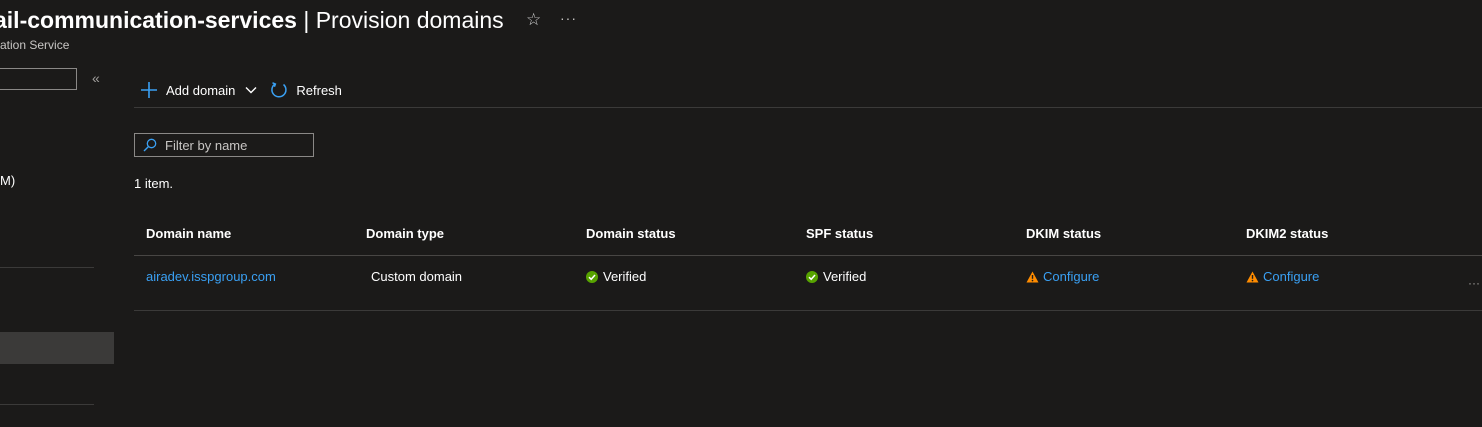 This screenshot has height=427, width=1482. What do you see at coordinates (1063, 233) in the screenshot?
I see `column-header-dkim-status: DKIM status` at bounding box center [1063, 233].